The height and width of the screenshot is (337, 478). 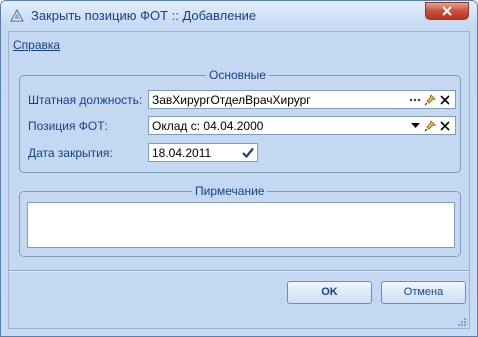 What do you see at coordinates (231, 100) in the screenshot?
I see `position-value: ЗавХирургОтделВрачХирург` at bounding box center [231, 100].